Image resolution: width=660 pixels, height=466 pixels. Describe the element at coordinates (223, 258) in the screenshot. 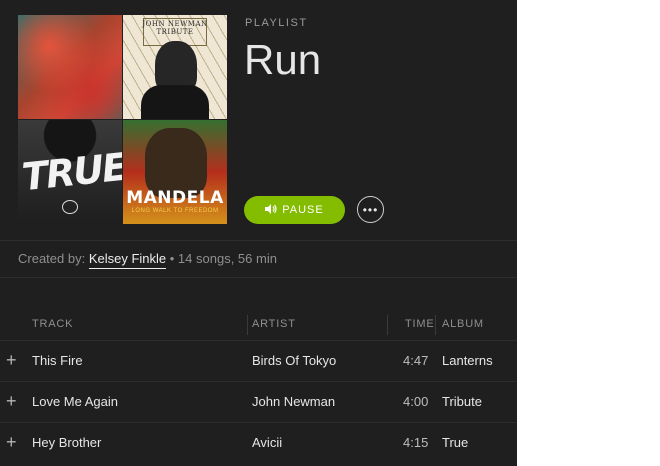

I see `playlist-summary: • 14 songs, 56 min` at that location.